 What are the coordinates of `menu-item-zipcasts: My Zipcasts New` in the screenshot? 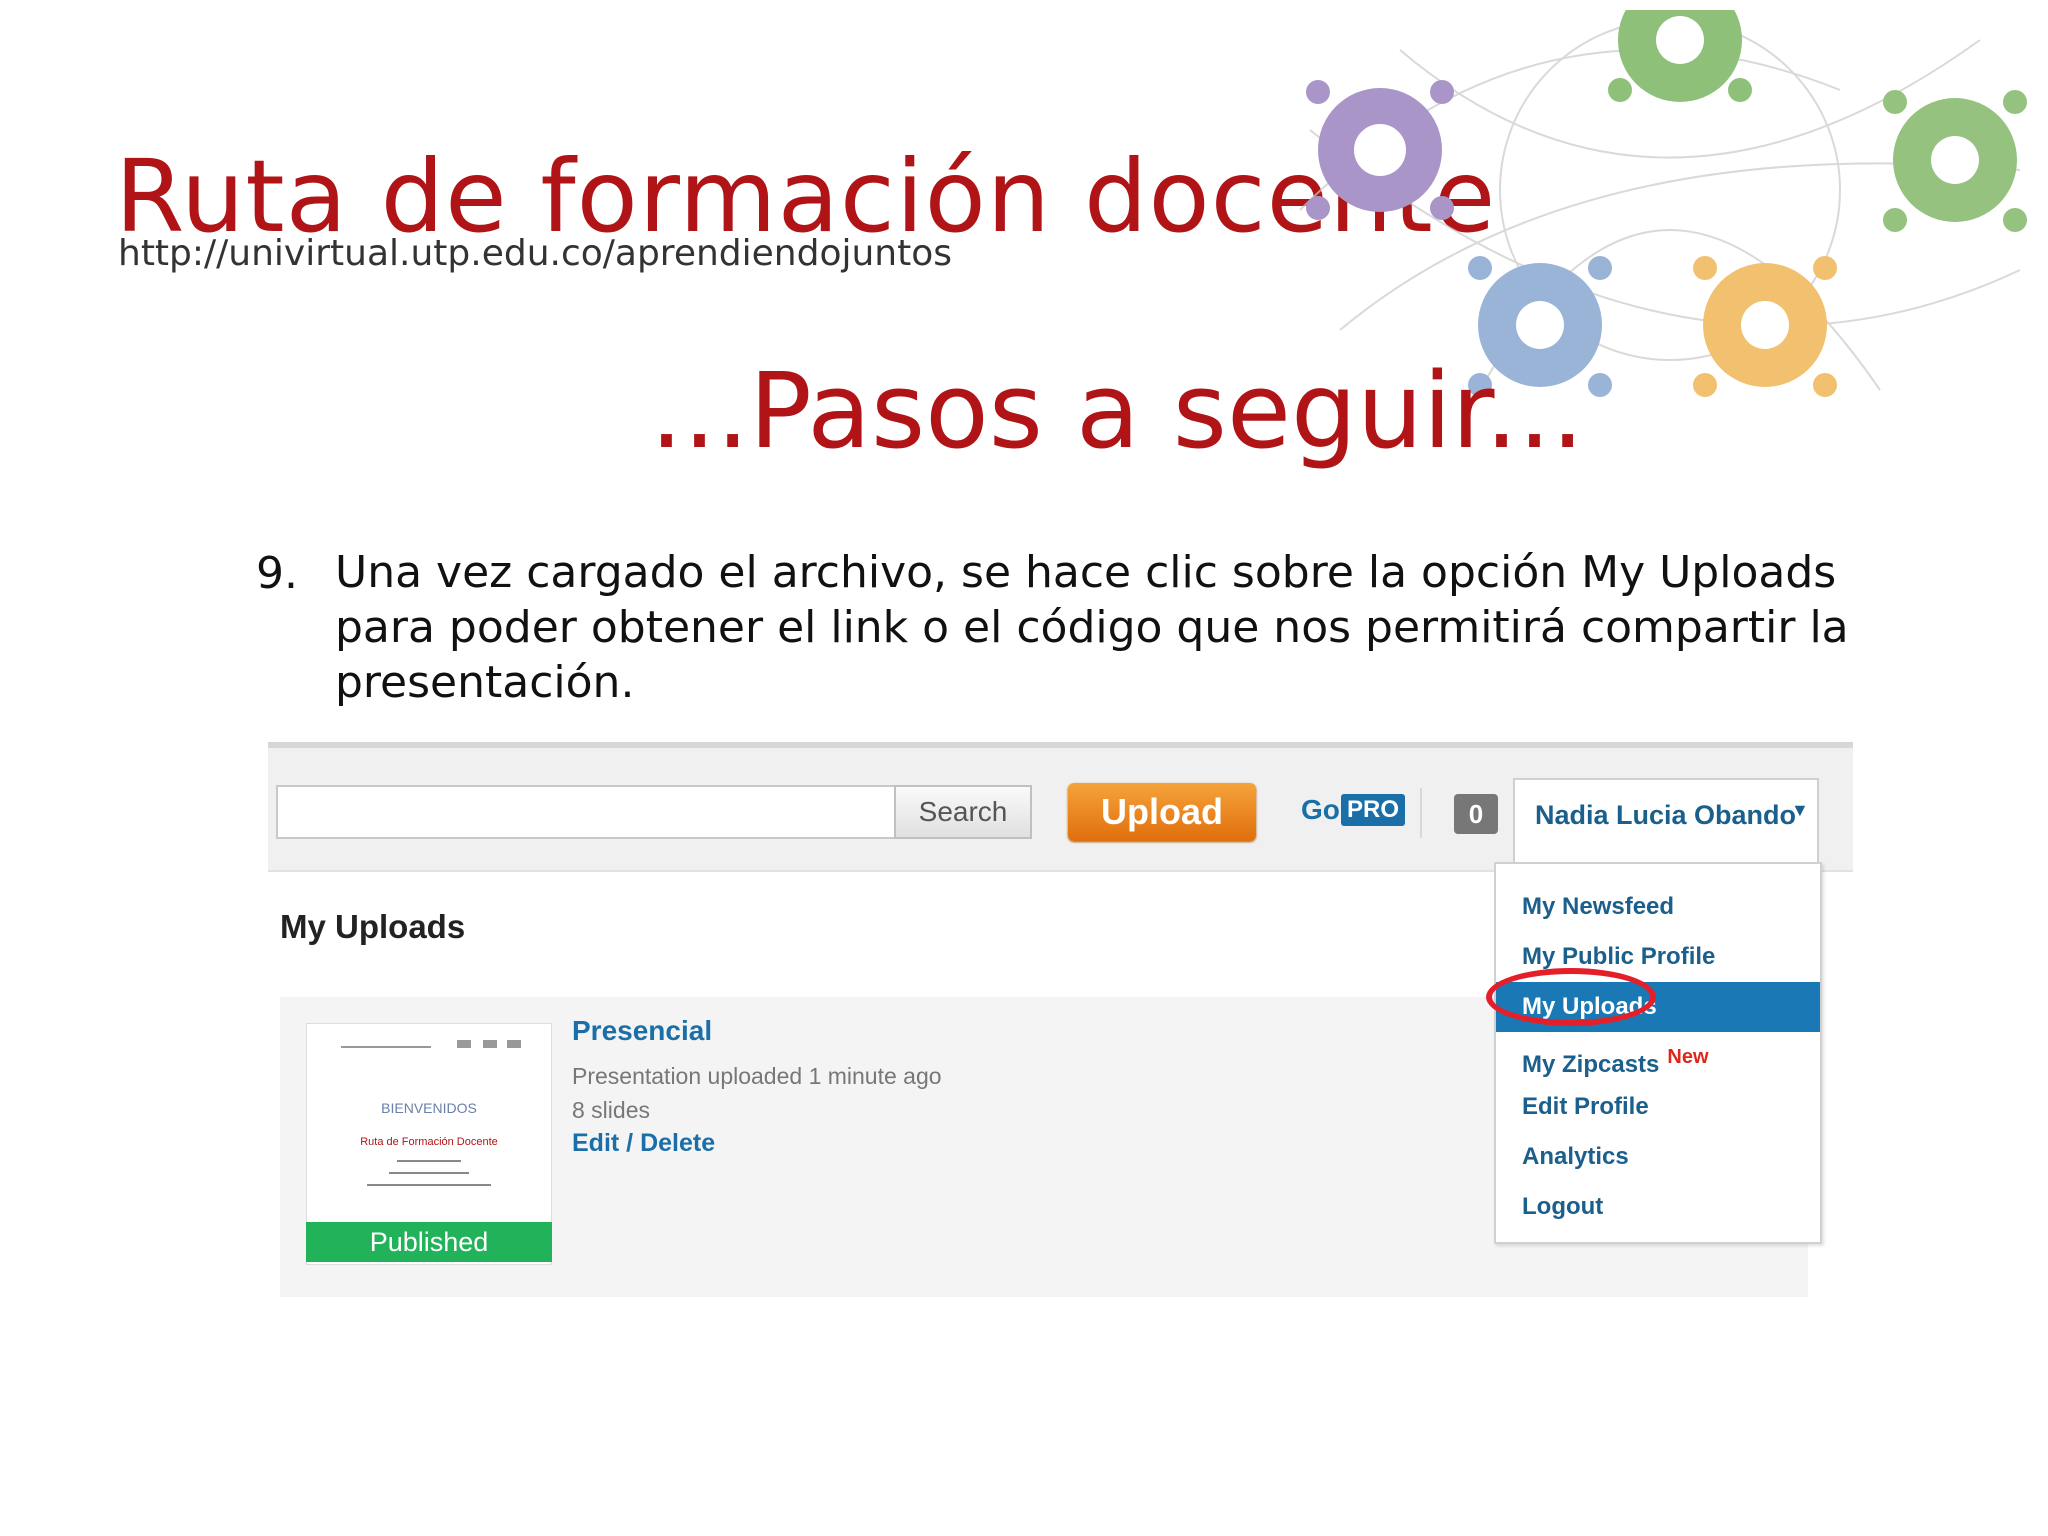 It's located at (1658, 1057).